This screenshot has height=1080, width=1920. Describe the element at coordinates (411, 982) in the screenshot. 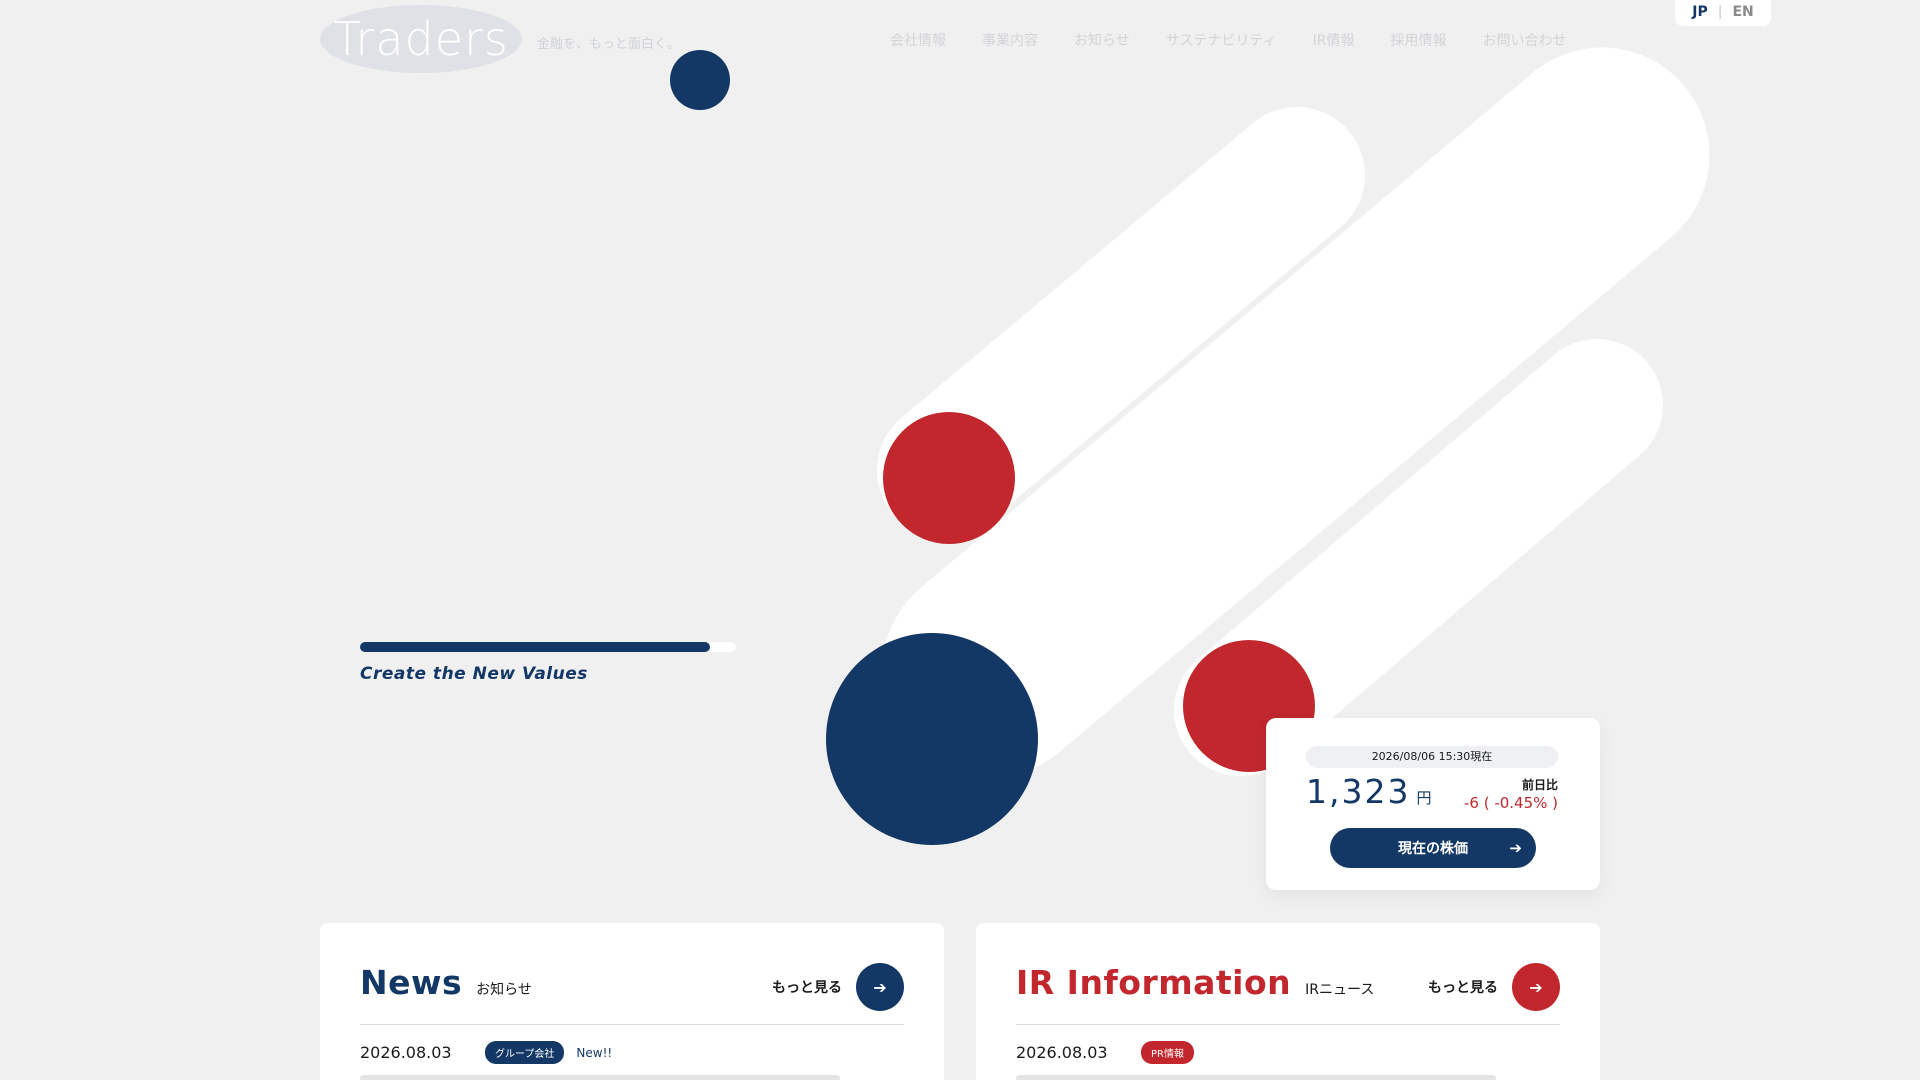

I see `news-title: News` at that location.